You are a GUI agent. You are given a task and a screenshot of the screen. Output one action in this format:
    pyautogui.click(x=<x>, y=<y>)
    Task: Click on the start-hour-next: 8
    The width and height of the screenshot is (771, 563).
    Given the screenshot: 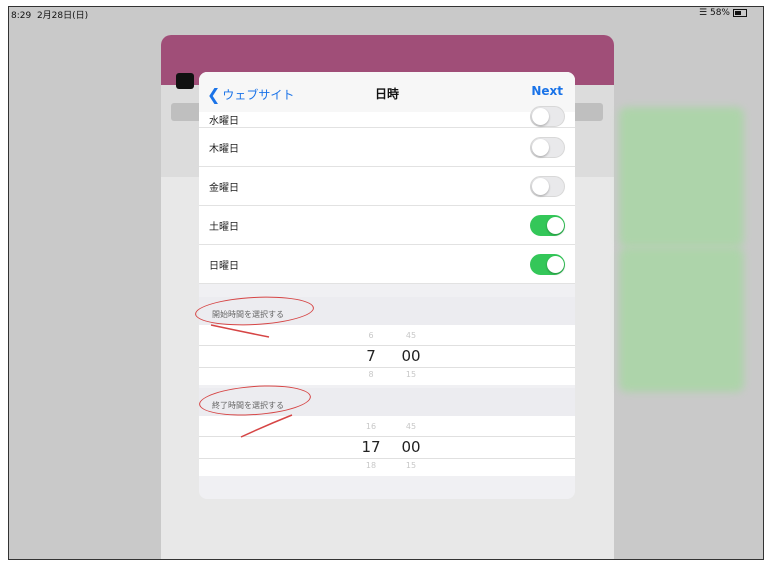 What is the action you would take?
    pyautogui.click(x=371, y=374)
    